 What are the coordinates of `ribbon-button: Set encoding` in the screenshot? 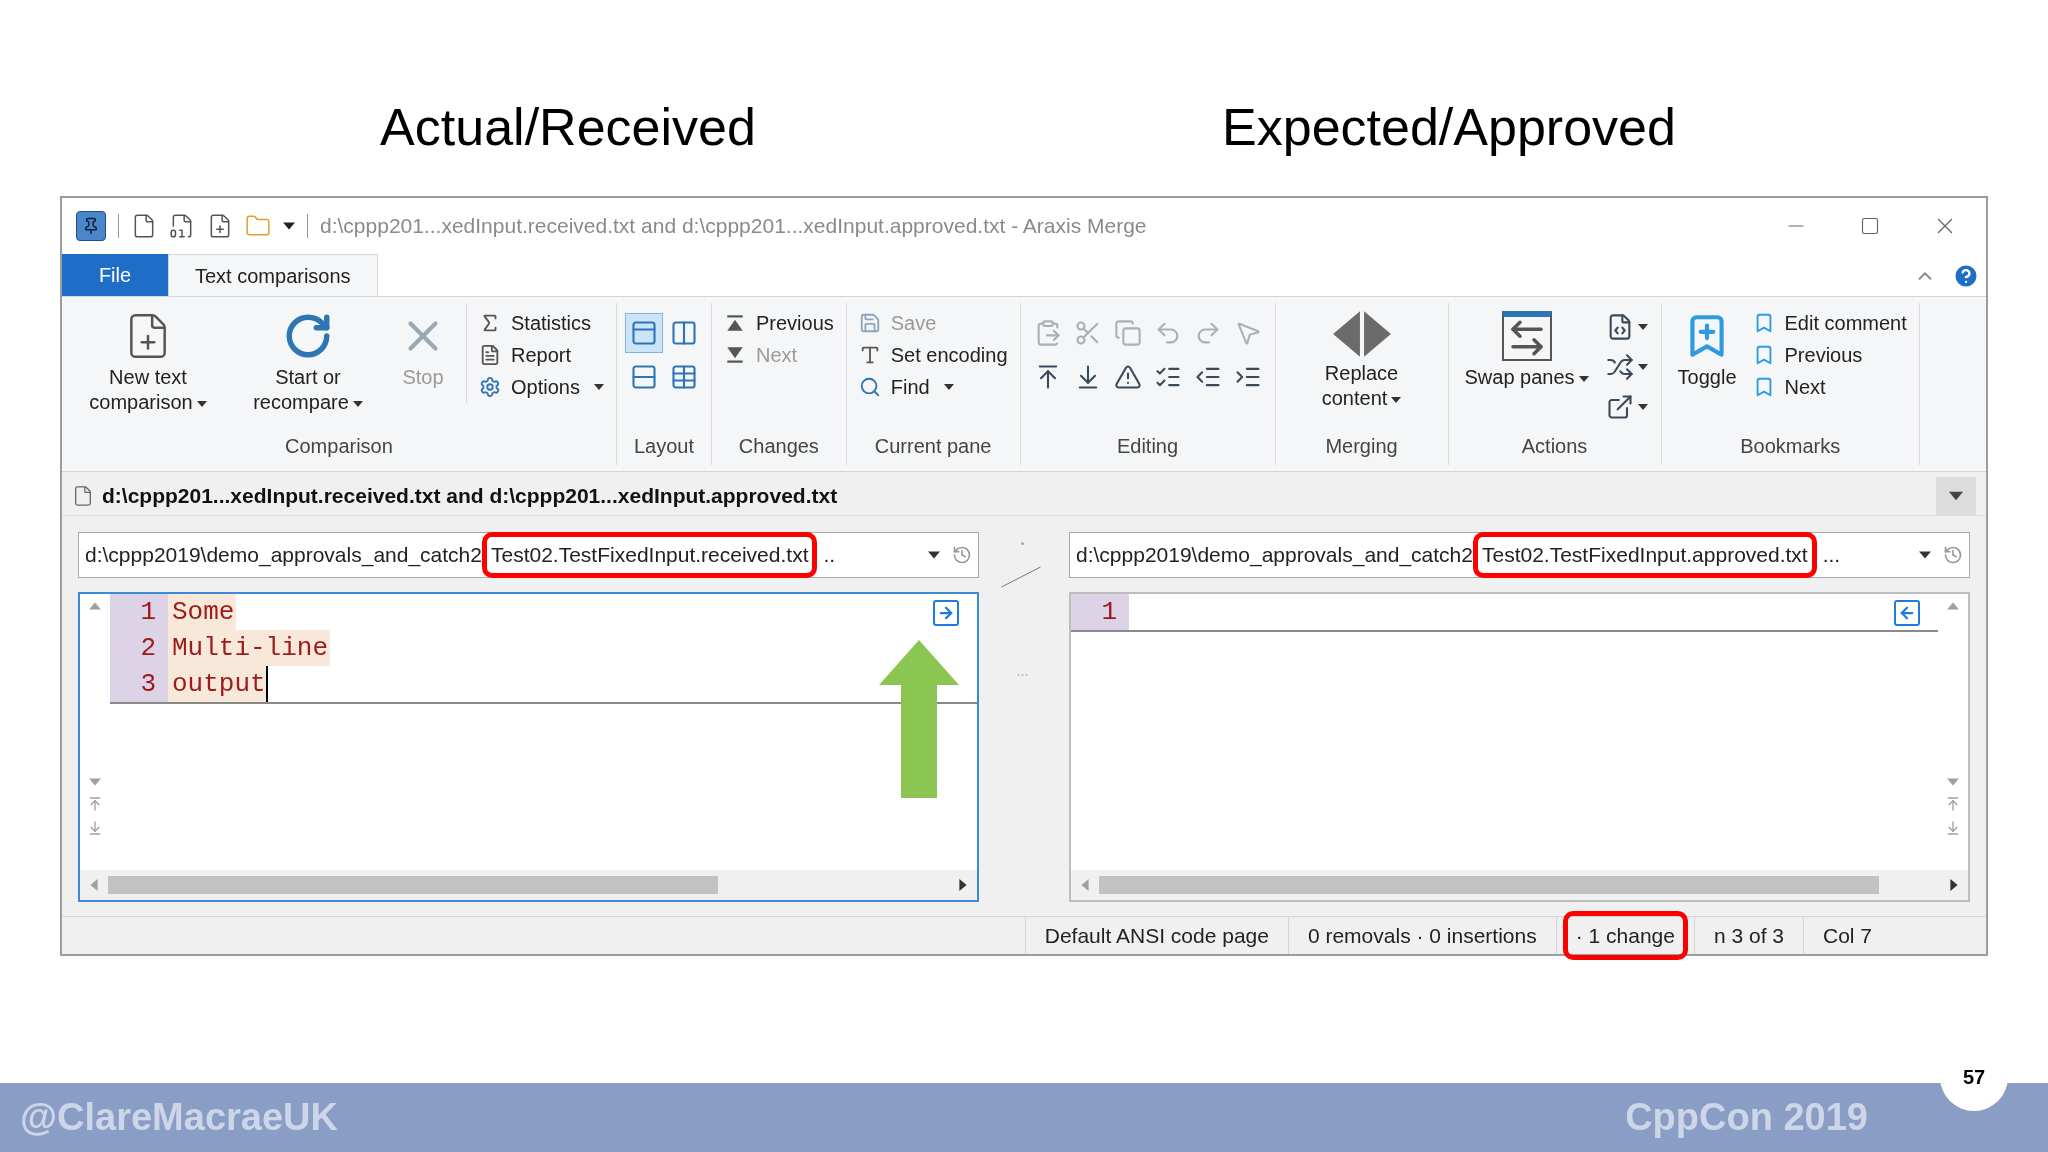 It's located at (933, 355).